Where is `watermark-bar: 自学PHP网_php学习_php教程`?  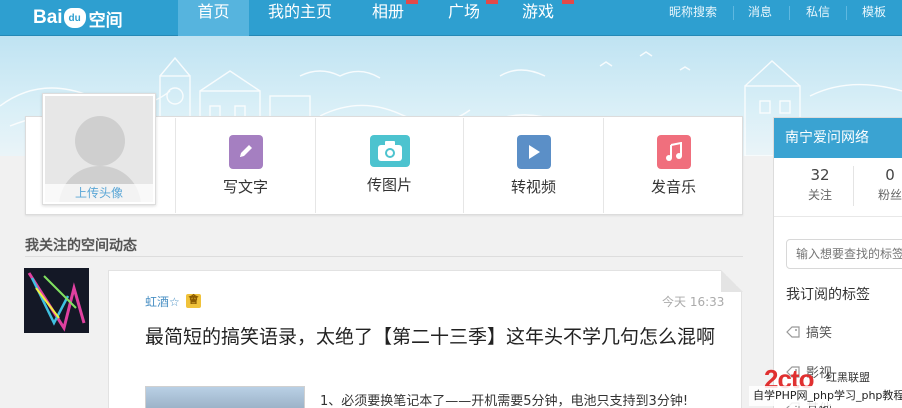
watermark-bar: 自学PHP网_php学习_php教程 is located at coordinates (825, 396).